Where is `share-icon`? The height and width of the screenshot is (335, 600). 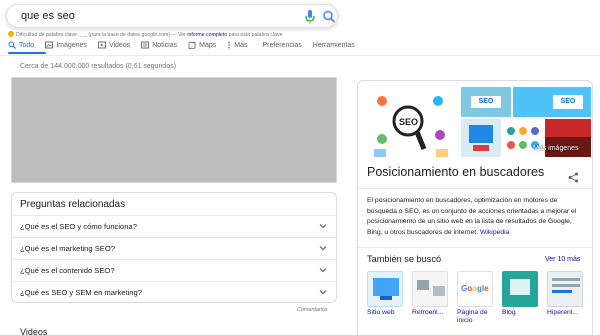
share-icon is located at coordinates (573, 179).